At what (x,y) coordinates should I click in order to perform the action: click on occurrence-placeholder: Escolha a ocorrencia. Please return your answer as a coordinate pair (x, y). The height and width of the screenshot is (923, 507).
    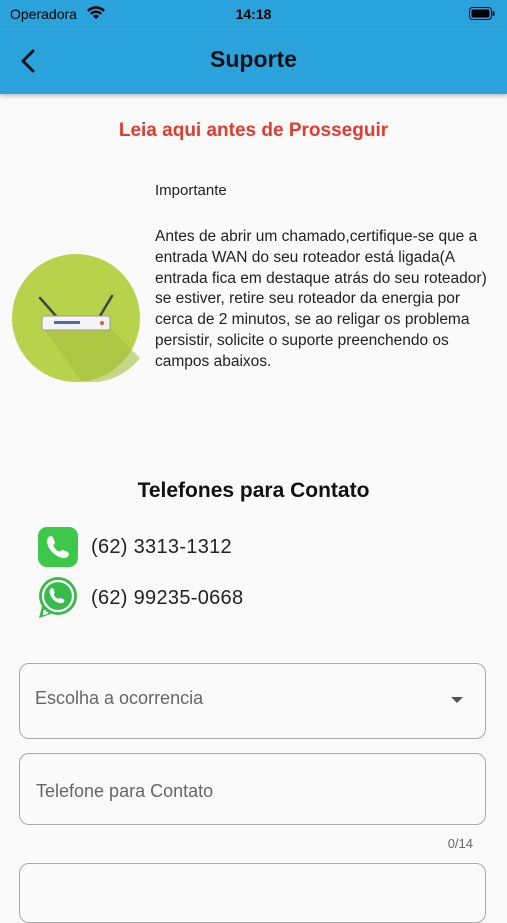
    Looking at the image, I should click on (119, 698).